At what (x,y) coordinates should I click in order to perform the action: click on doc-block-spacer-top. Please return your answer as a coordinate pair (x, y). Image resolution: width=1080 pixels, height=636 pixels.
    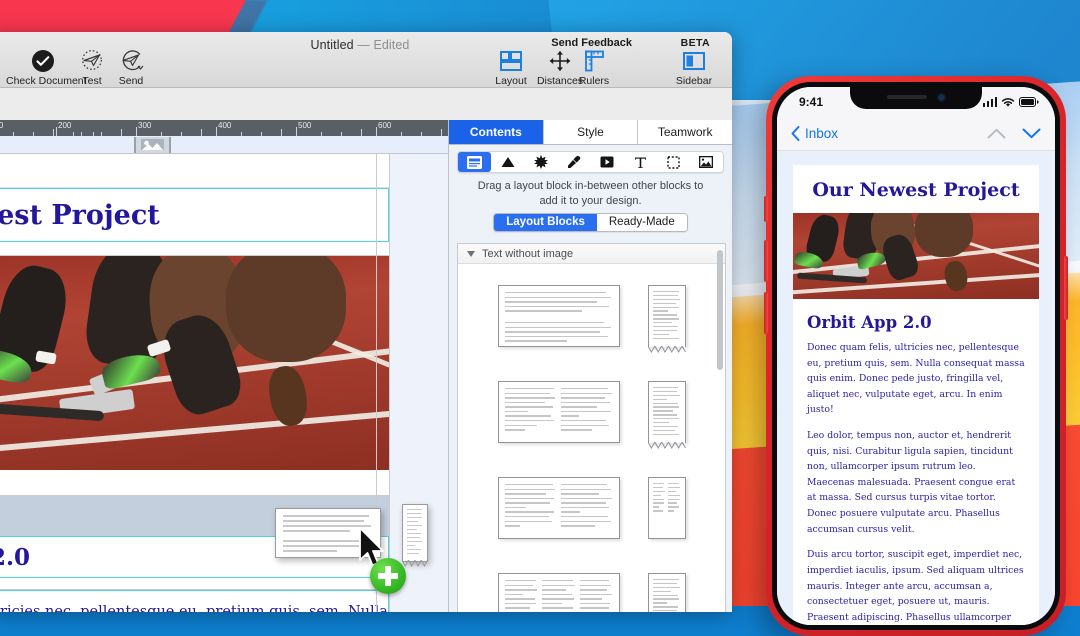
    Looking at the image, I should click on (194, 171).